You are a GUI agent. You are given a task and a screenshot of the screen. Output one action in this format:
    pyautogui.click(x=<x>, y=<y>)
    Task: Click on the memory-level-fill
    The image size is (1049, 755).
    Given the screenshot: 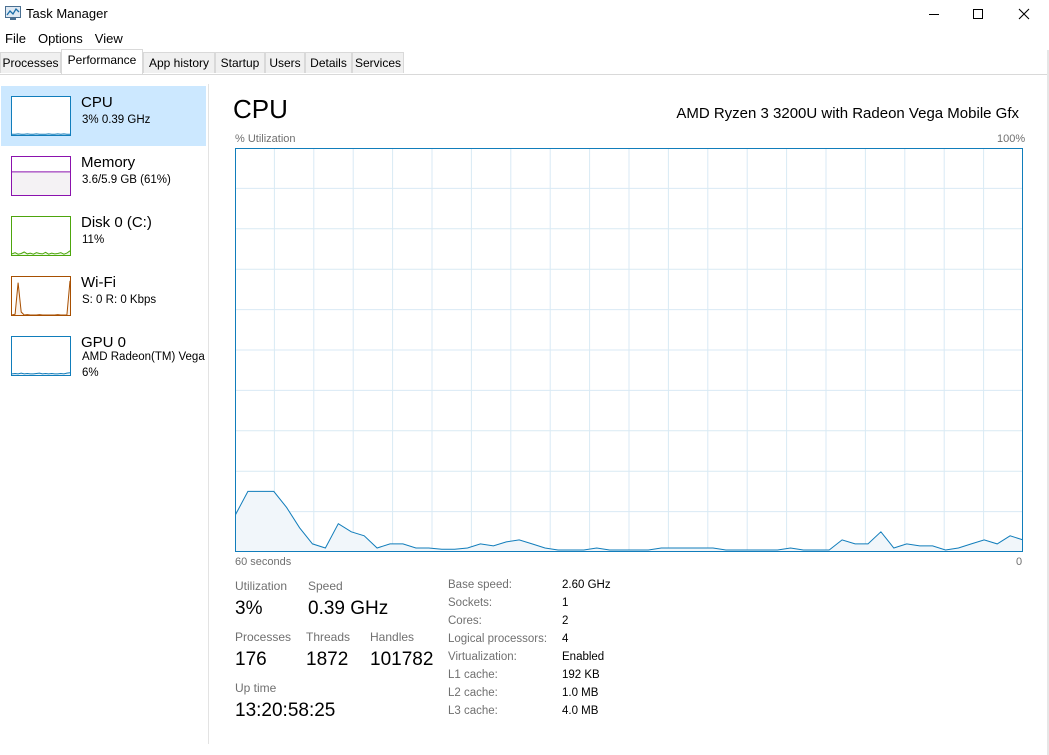 What is the action you would take?
    pyautogui.click(x=41, y=183)
    